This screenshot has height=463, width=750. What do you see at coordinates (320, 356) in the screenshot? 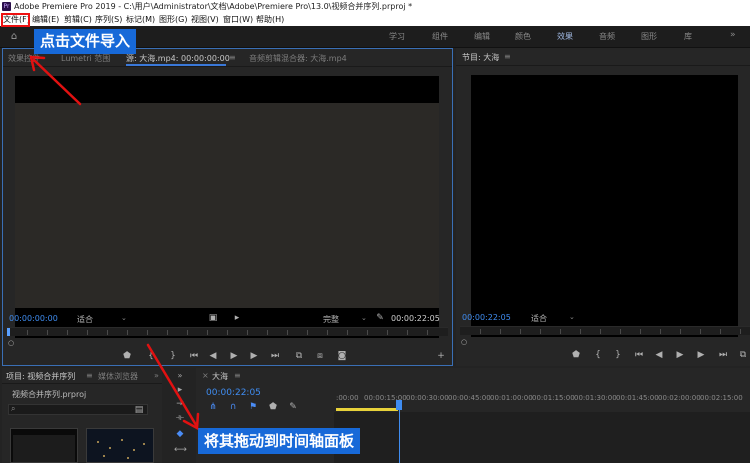
I see `overwrite-icon: ⧈` at bounding box center [320, 356].